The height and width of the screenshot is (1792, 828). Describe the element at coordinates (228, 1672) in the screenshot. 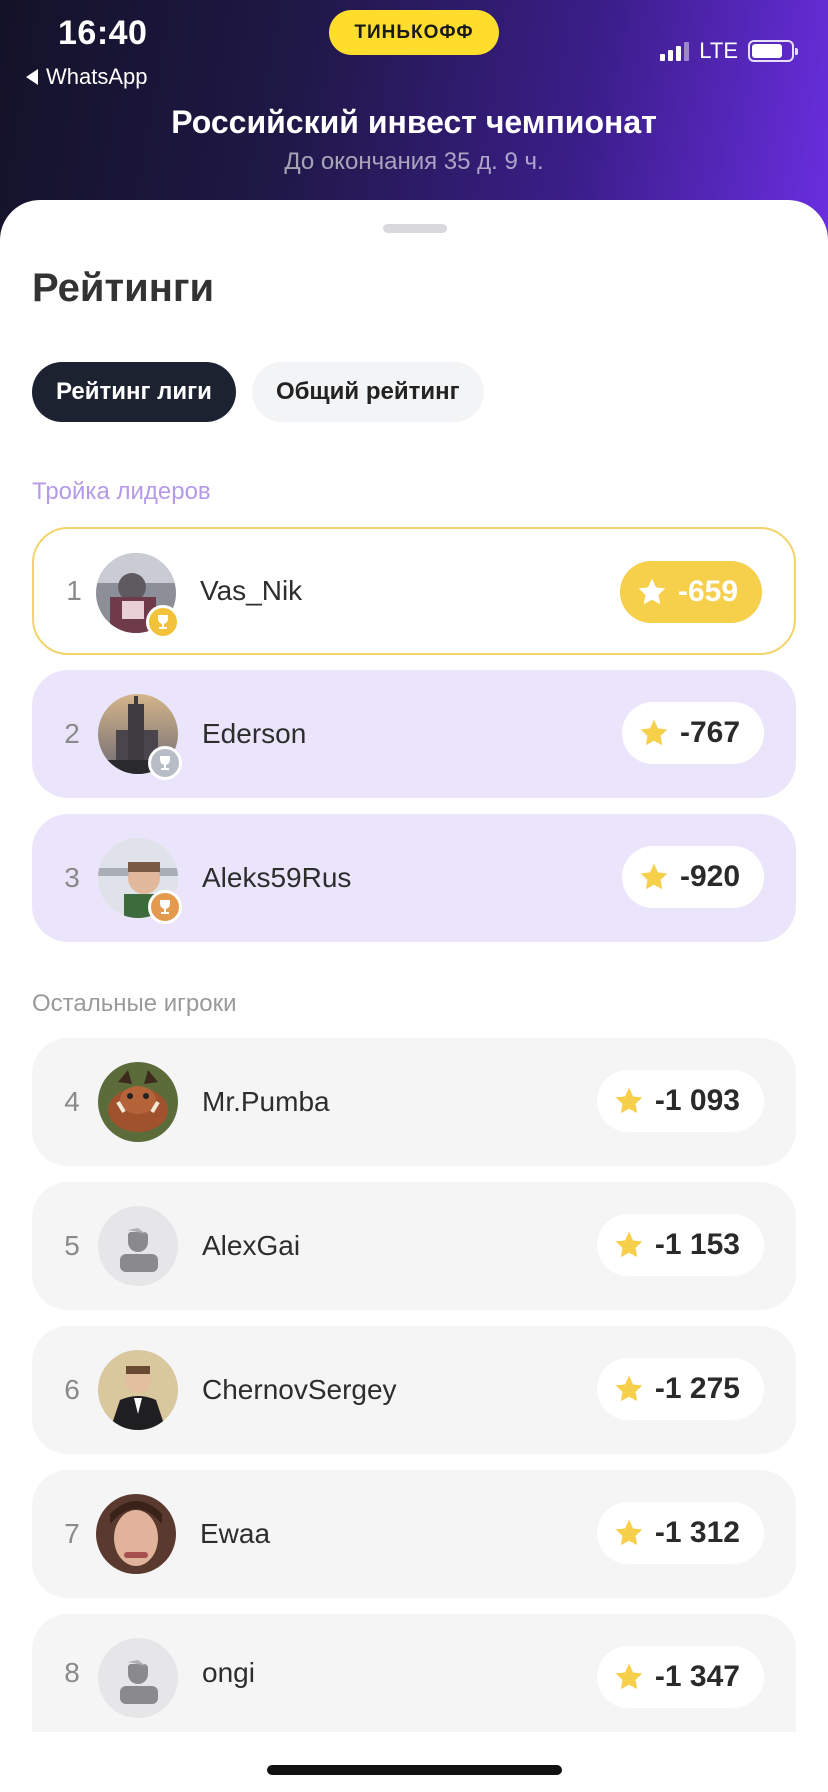

I see `player-name: ongi` at that location.